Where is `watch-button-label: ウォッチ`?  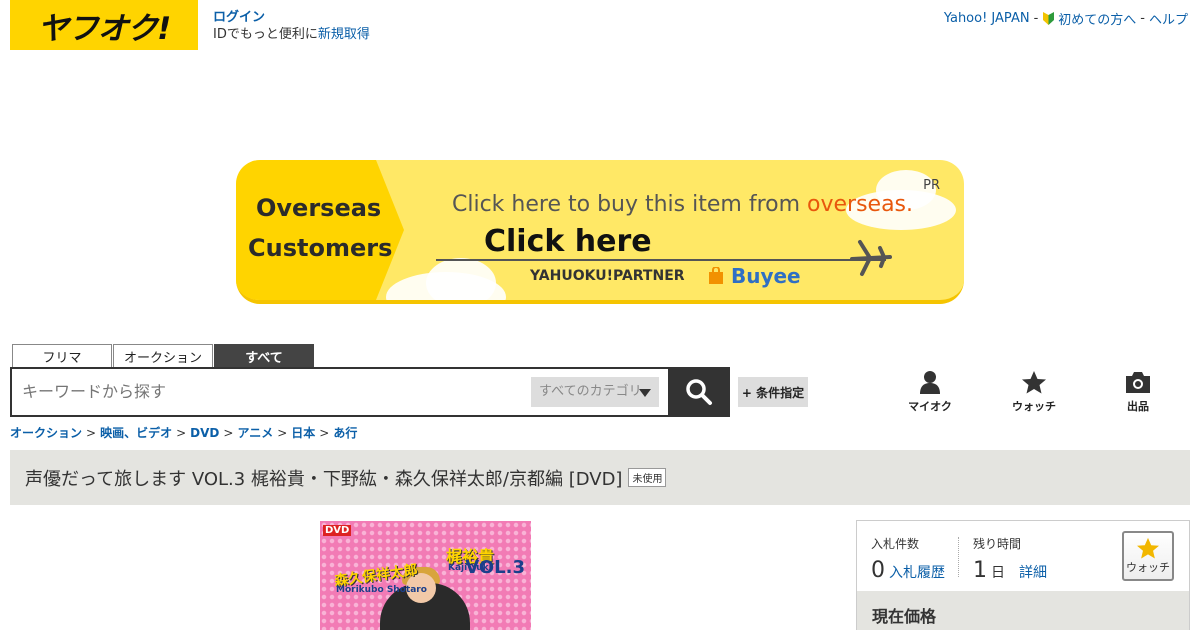 watch-button-label: ウォッチ is located at coordinates (1148, 567).